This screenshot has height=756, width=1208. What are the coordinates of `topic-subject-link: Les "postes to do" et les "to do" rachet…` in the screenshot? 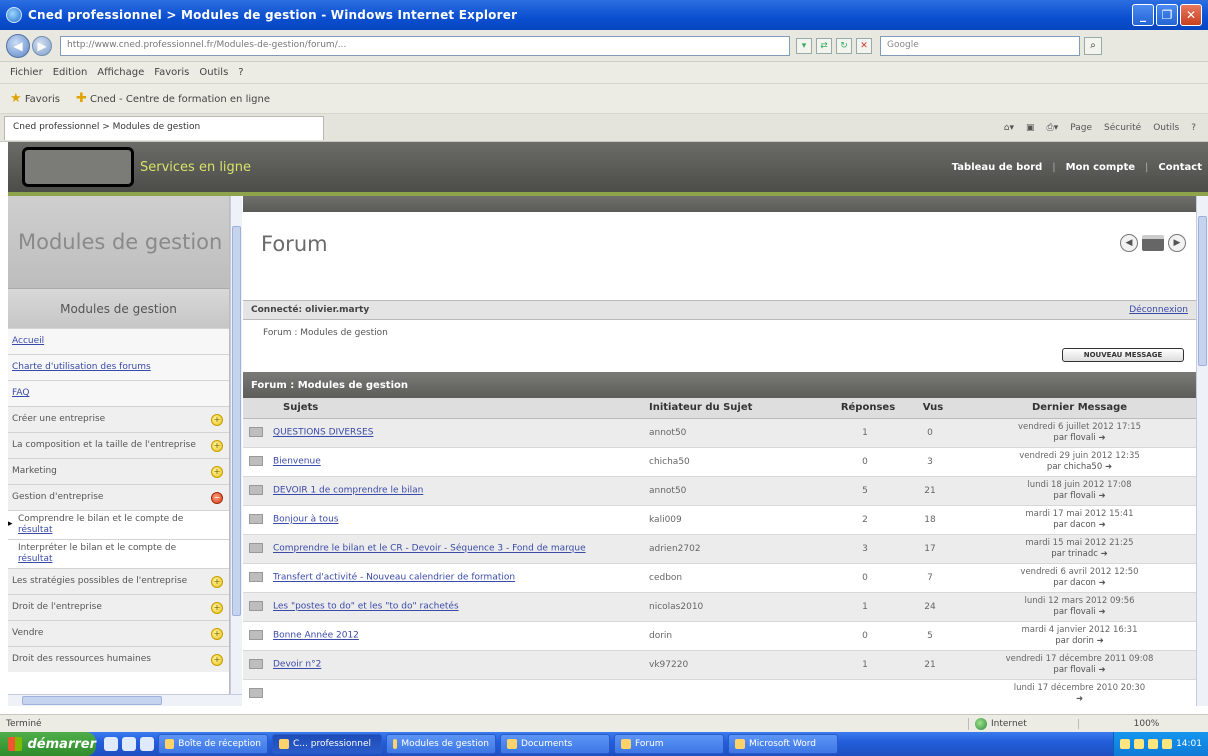 It's located at (366, 607).